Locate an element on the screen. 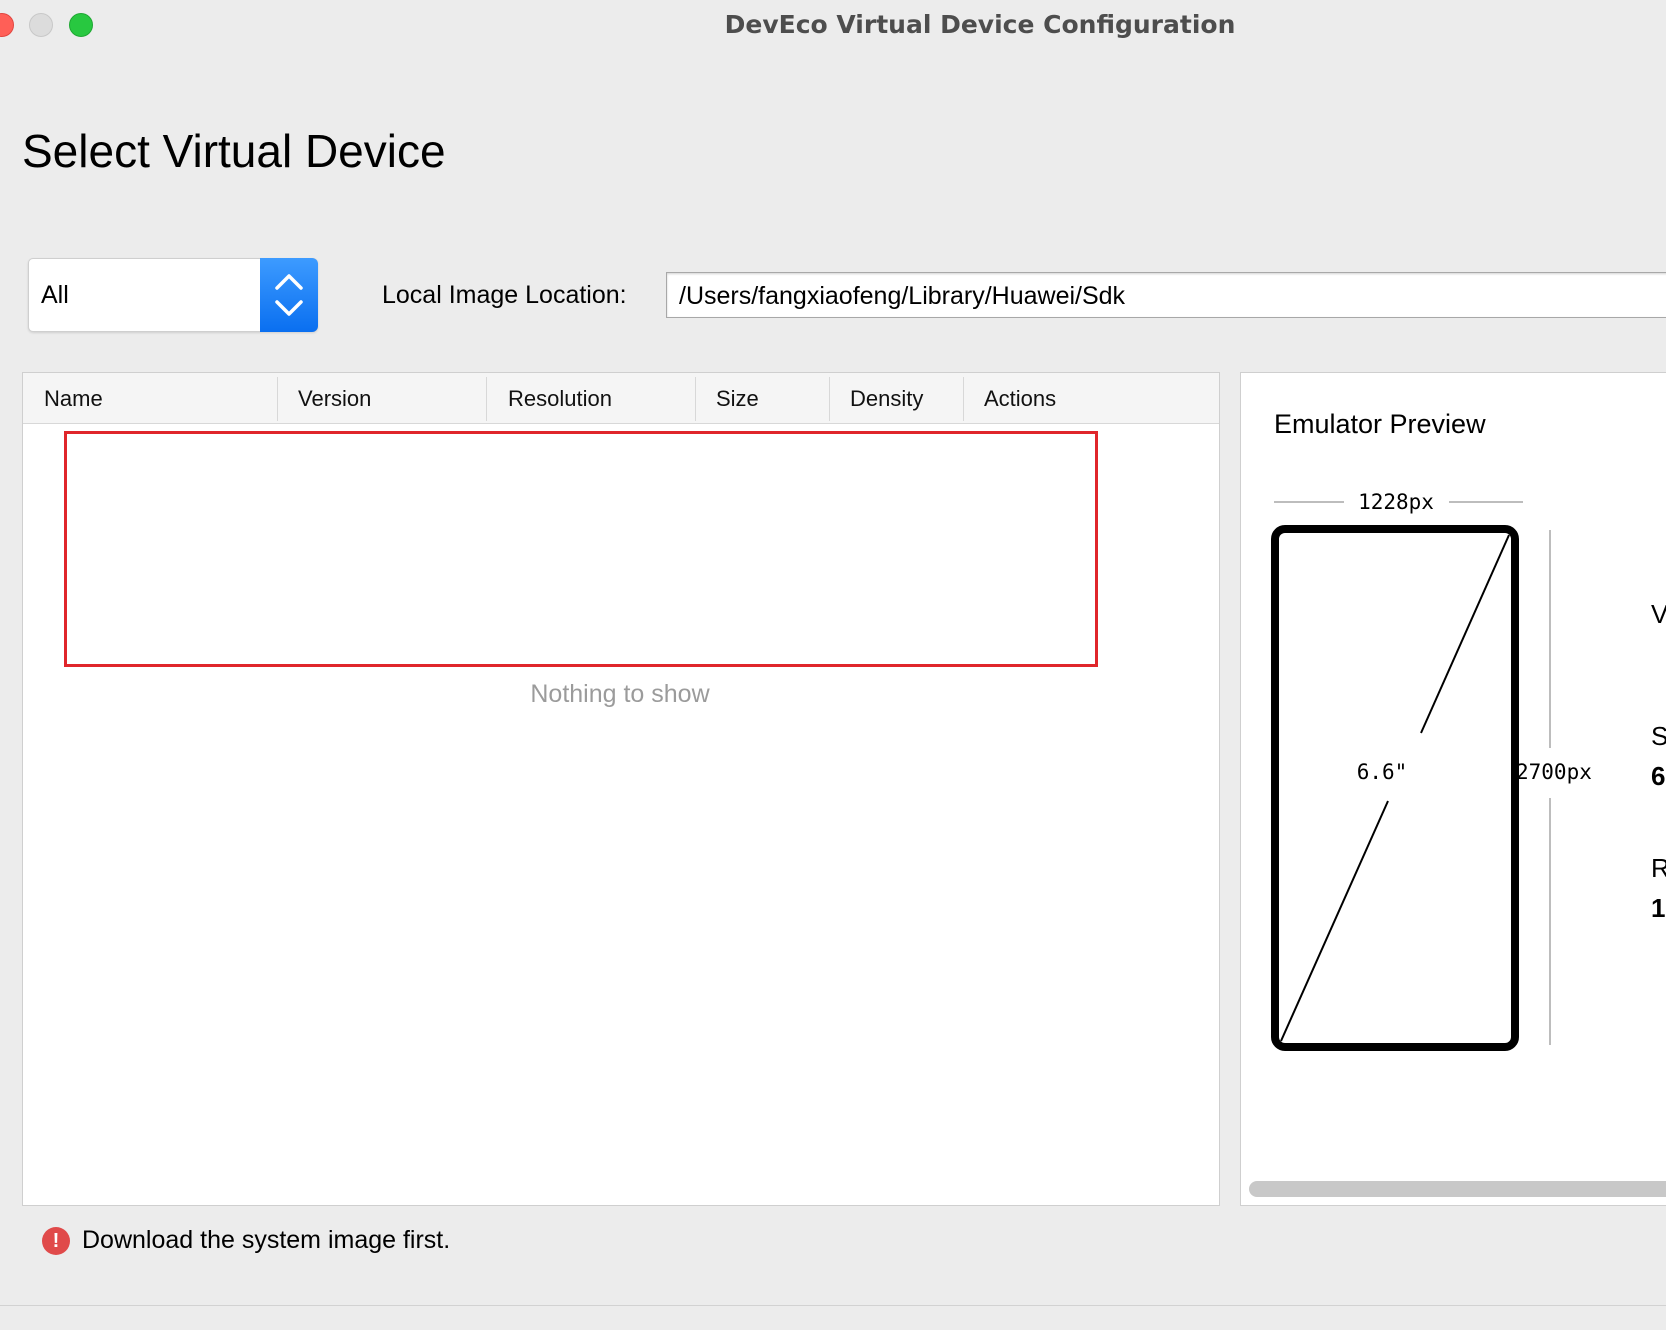 This screenshot has height=1330, width=1666. error-icon: ! is located at coordinates (56, 1241).